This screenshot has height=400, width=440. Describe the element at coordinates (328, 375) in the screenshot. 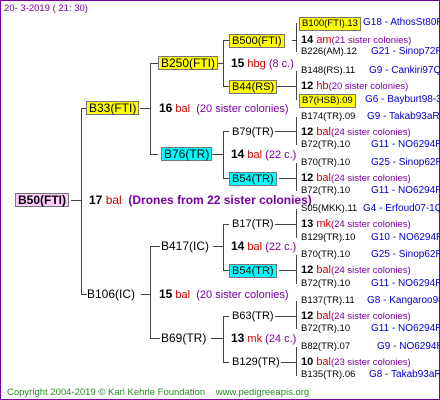

I see `gen4-queen: B135(TR).06` at that location.